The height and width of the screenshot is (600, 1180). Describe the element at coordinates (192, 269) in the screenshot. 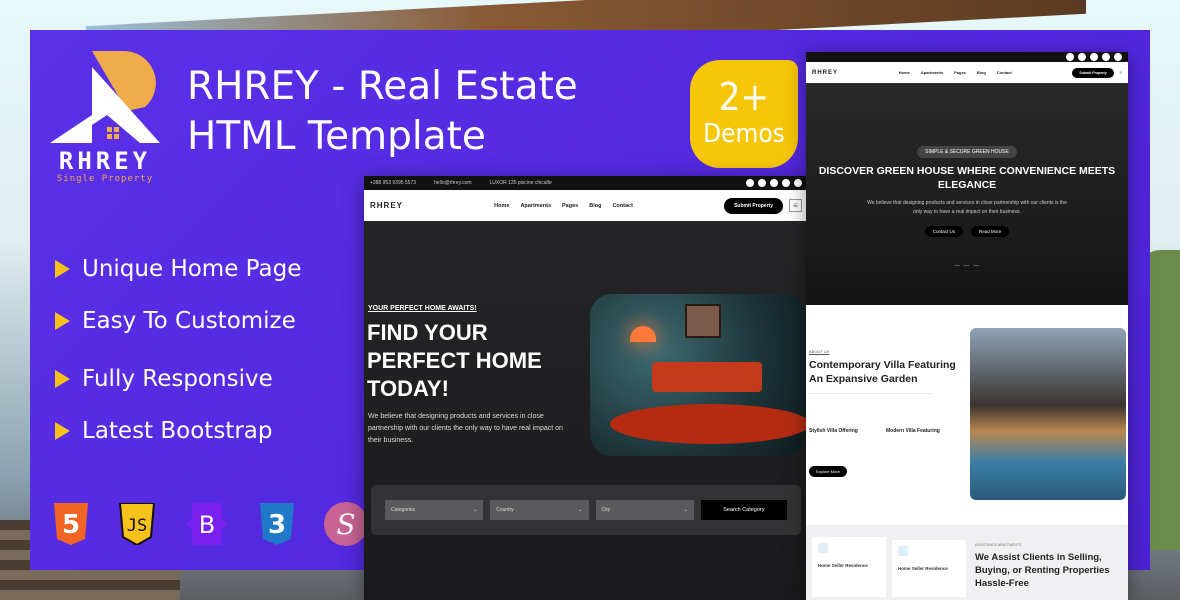

I see `feature-label: Unique Home Page` at that location.